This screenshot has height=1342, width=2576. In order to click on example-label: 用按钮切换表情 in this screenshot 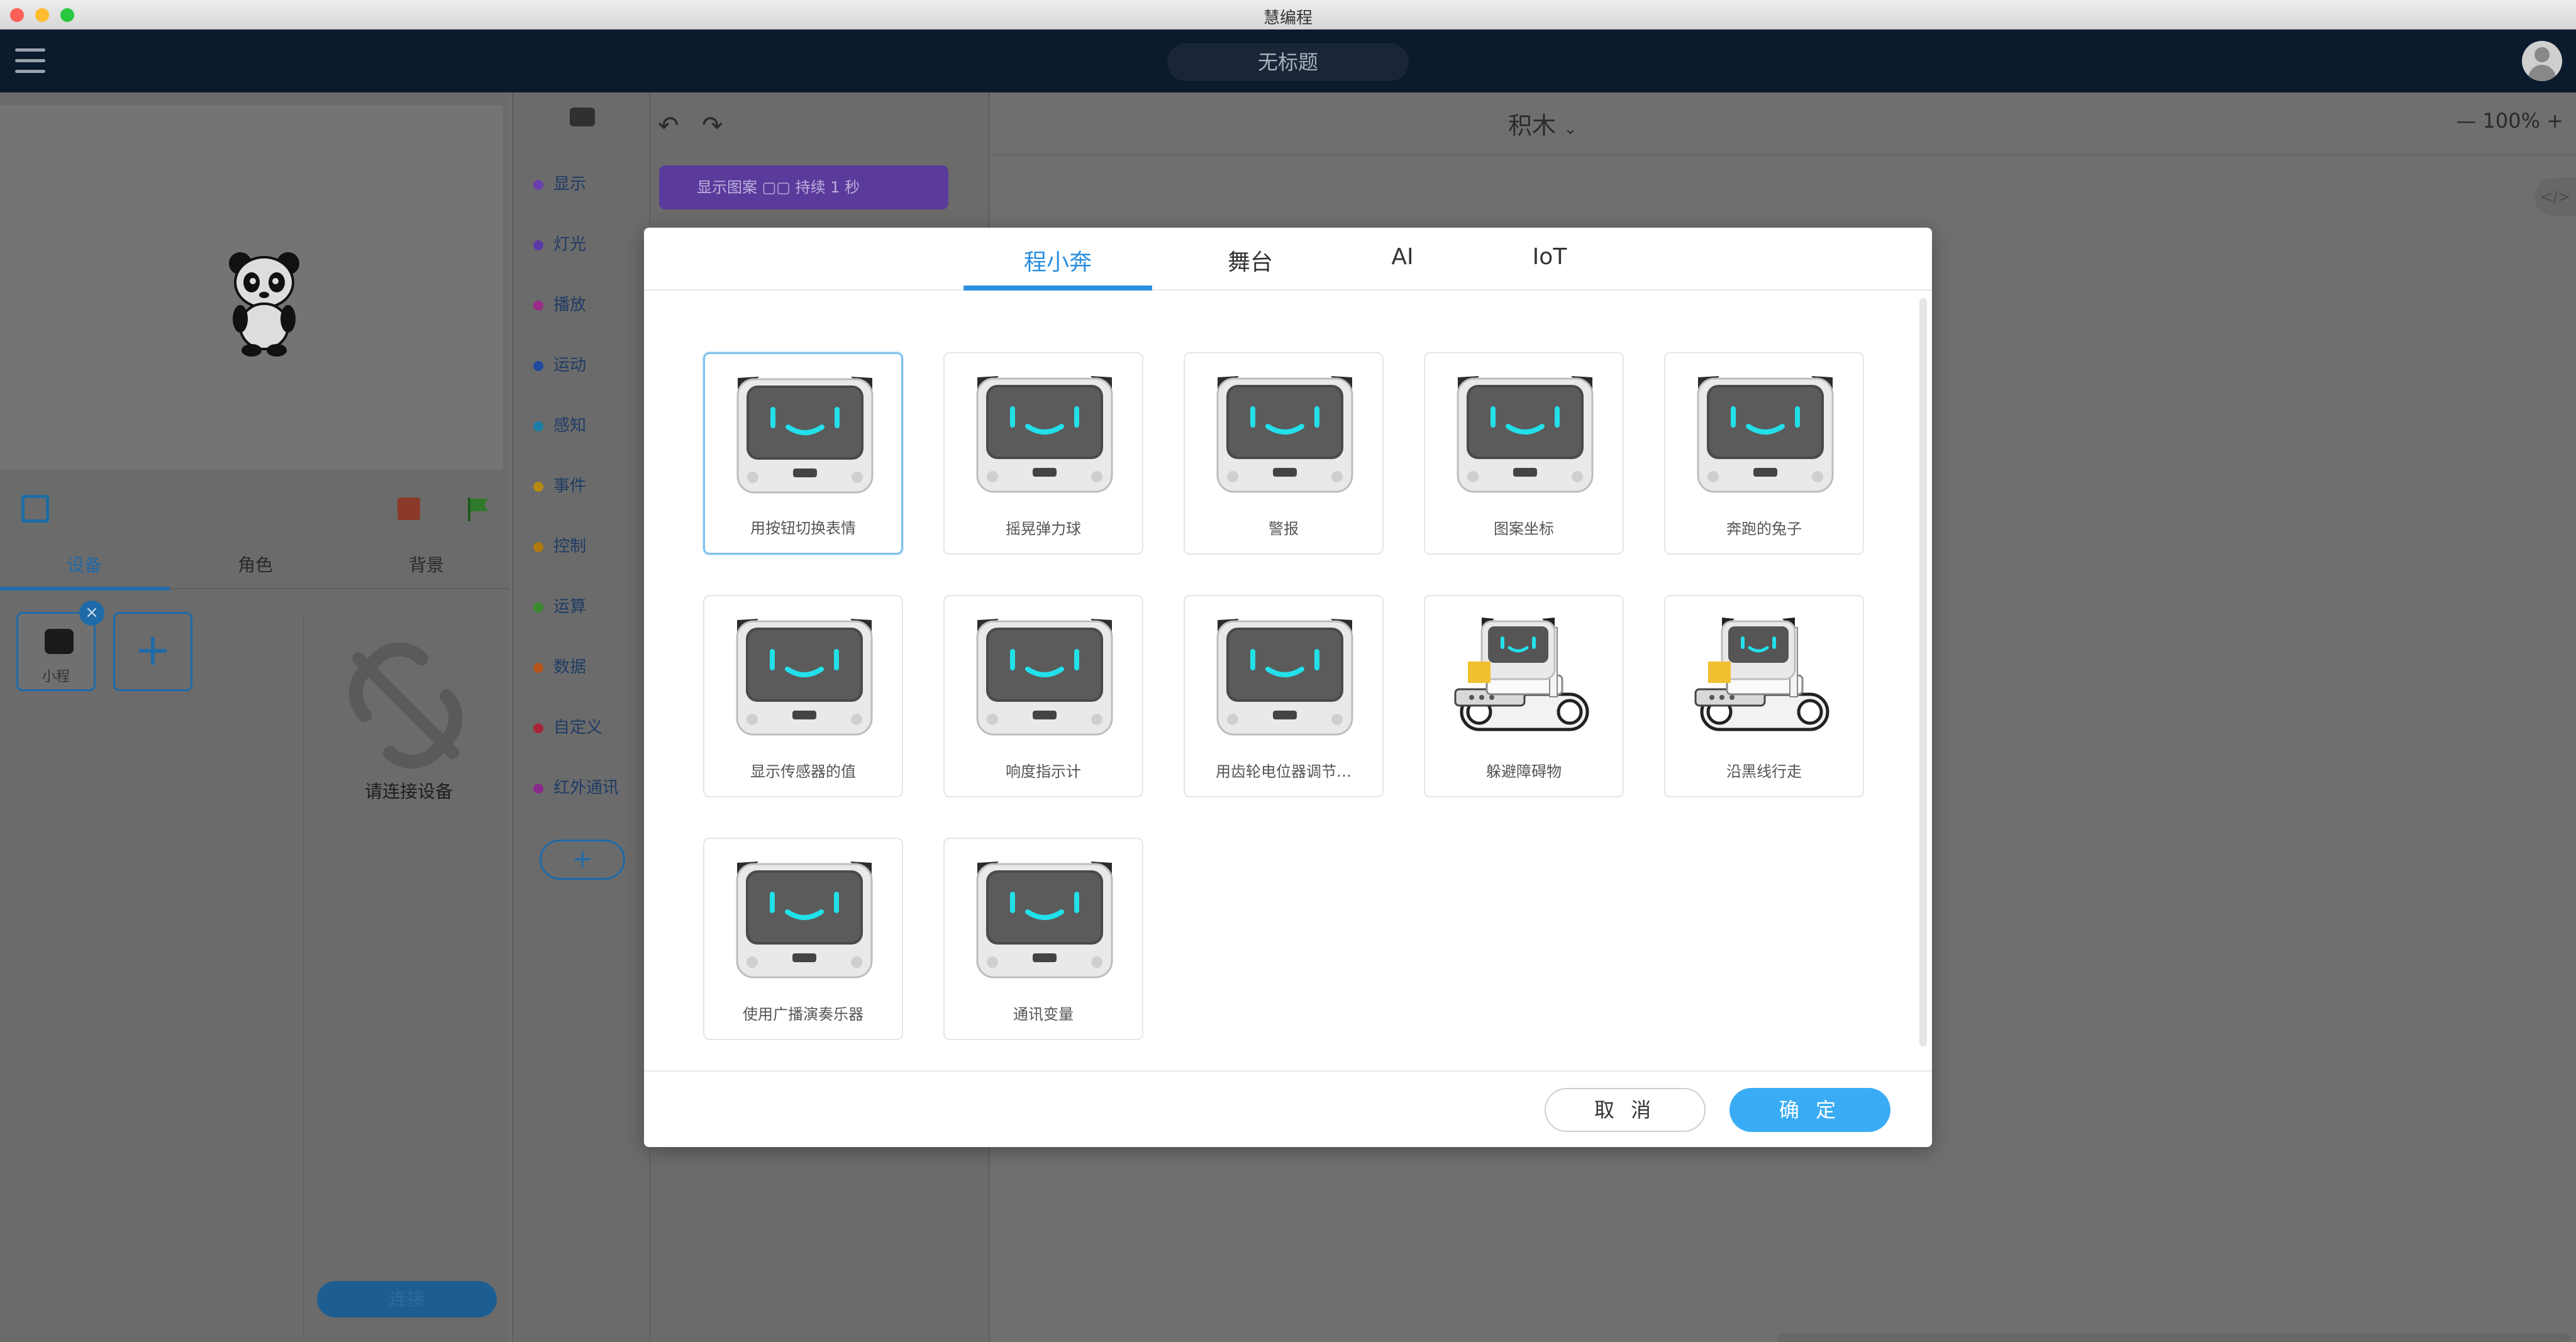, I will do `click(803, 528)`.